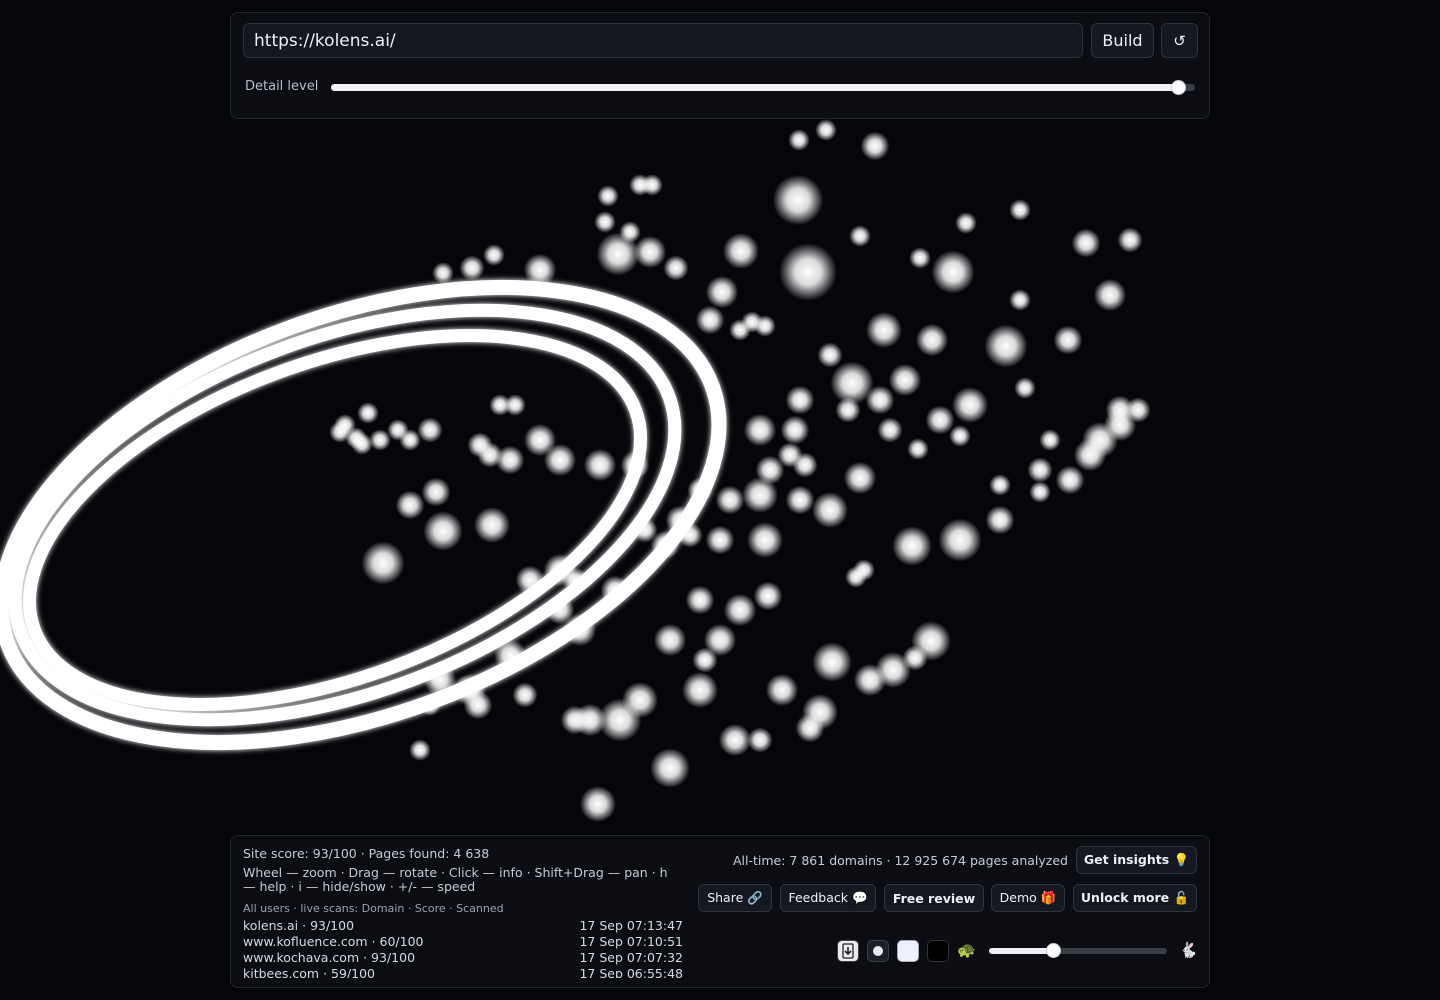 The height and width of the screenshot is (1000, 1440). Describe the element at coordinates (463, 926) in the screenshot. I see `list-item: kolens.ai · 93/100 17 Sep 07:13:47` at that location.